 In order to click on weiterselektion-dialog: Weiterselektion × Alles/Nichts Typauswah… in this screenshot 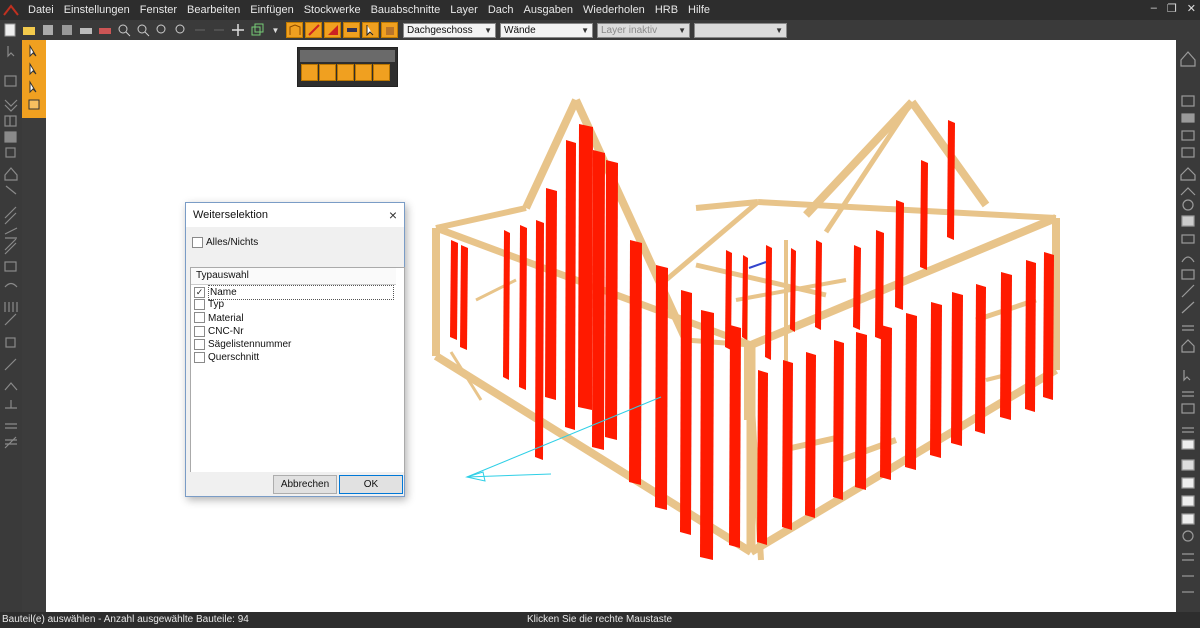, I will do `click(295, 349)`.